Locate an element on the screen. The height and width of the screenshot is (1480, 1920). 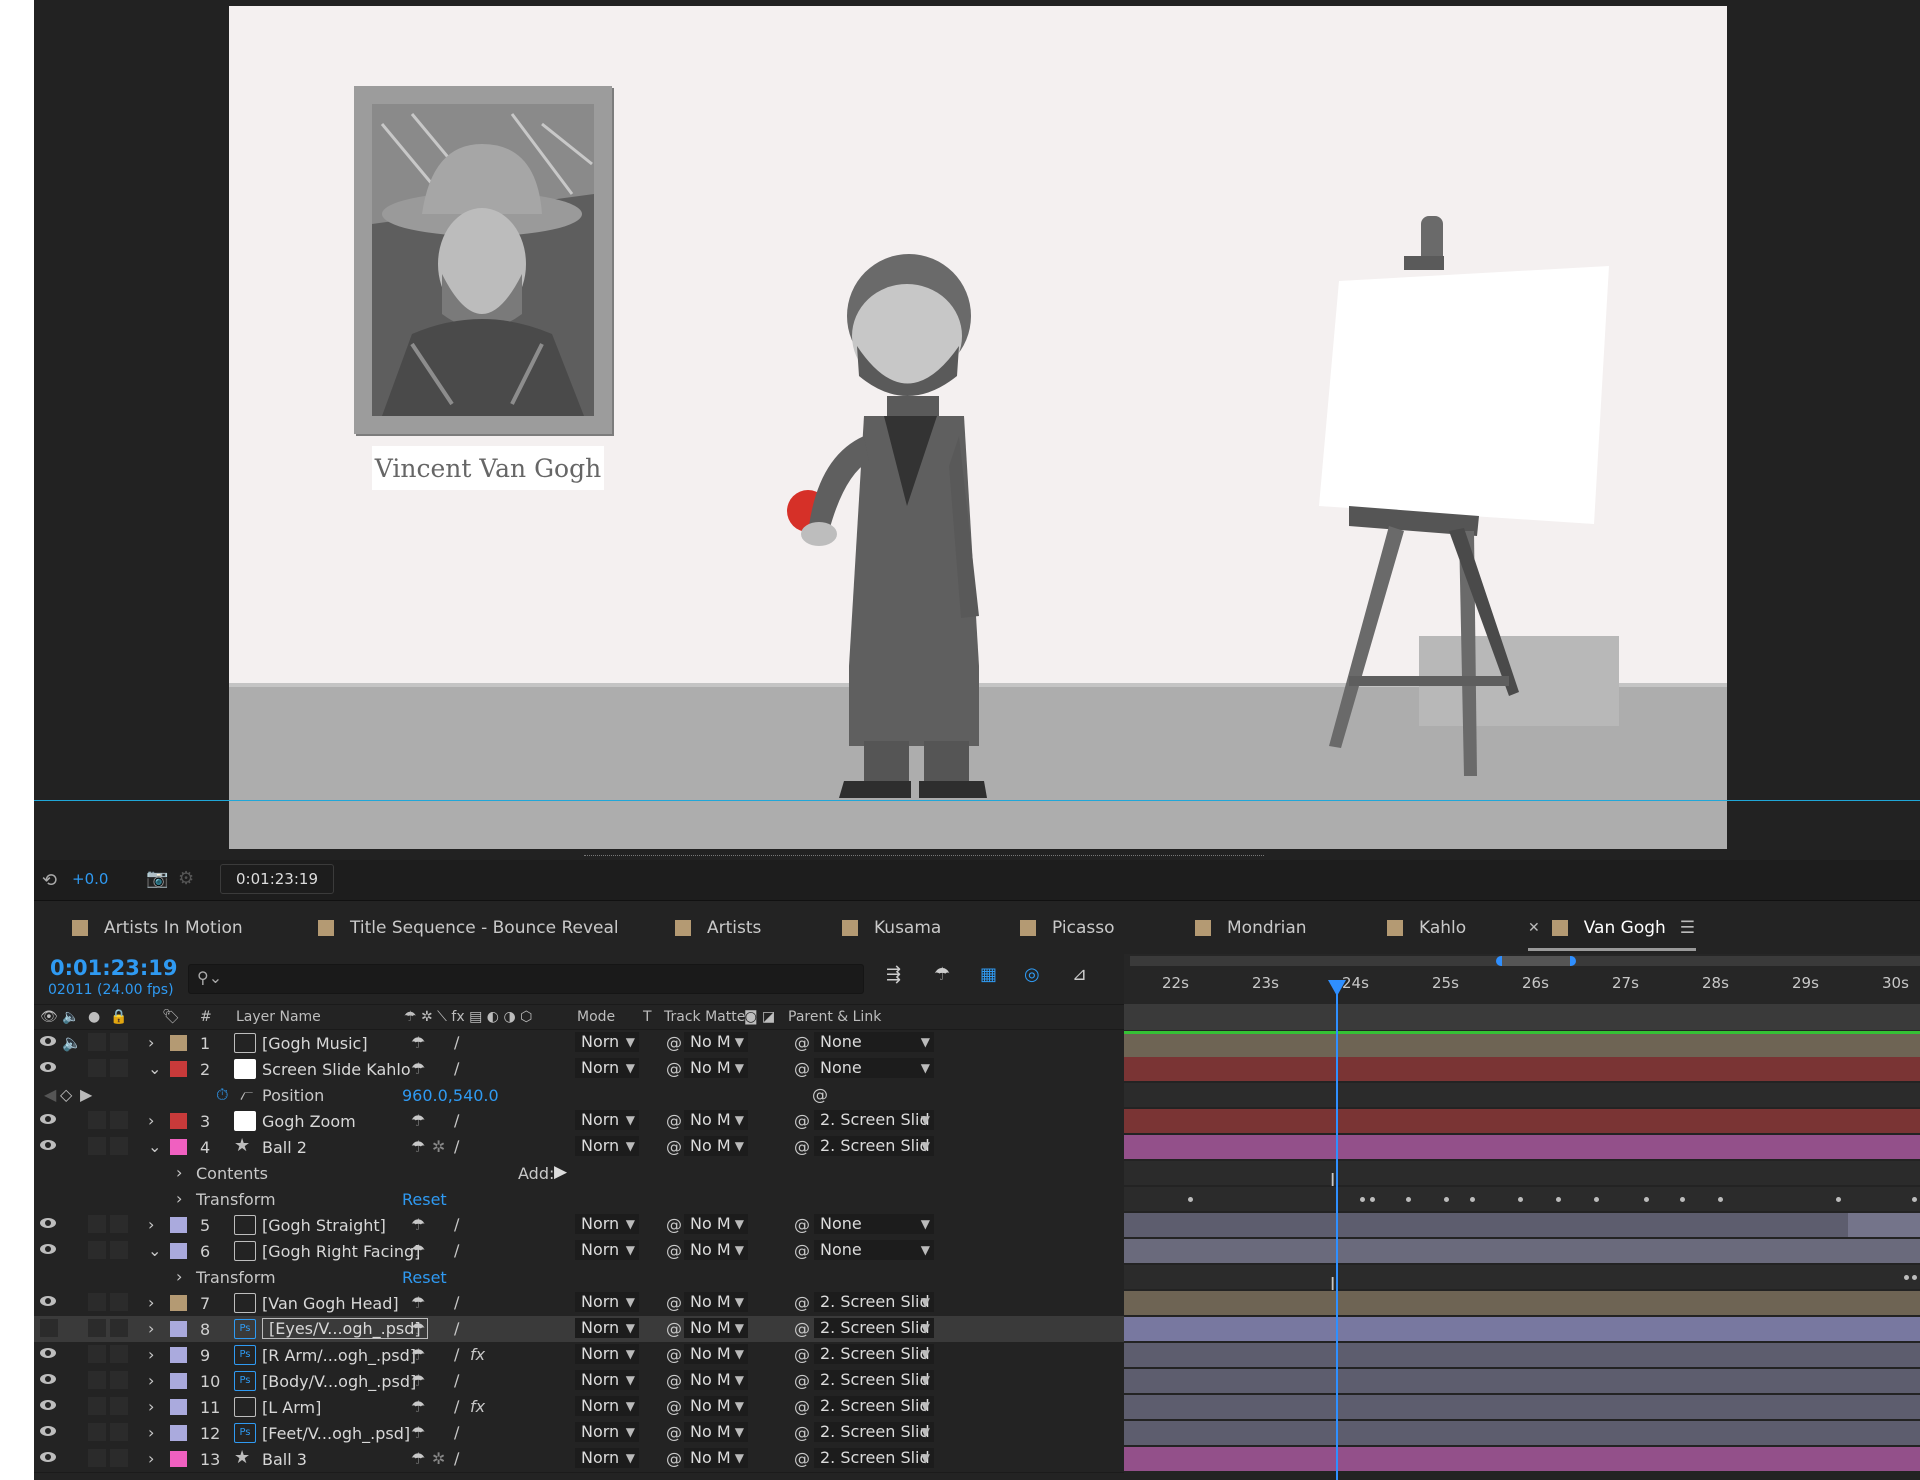
layer-name: [Gogh Music] is located at coordinates (315, 1043).